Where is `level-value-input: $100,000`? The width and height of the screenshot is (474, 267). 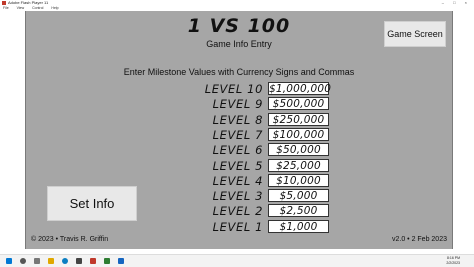
level-value-input: $100,000 is located at coordinates (298, 134).